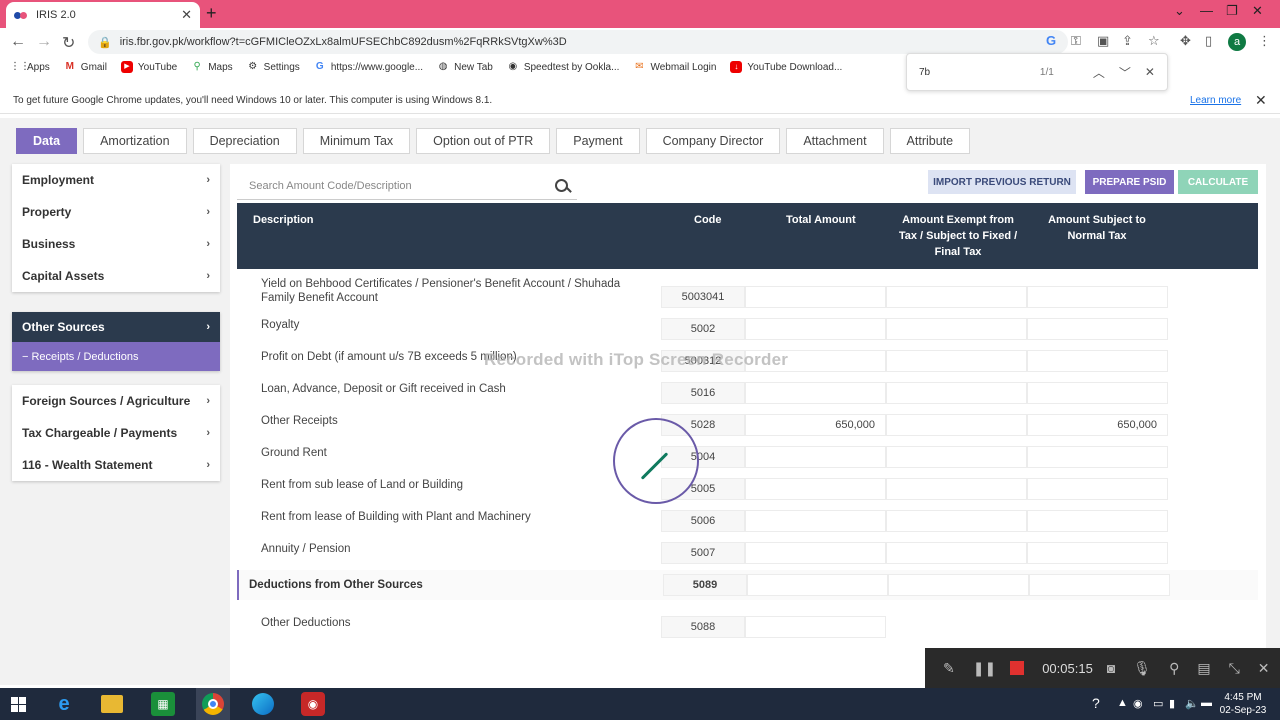 Image resolution: width=1280 pixels, height=720 pixels. I want to click on reload-icon: ↻, so click(68, 43).